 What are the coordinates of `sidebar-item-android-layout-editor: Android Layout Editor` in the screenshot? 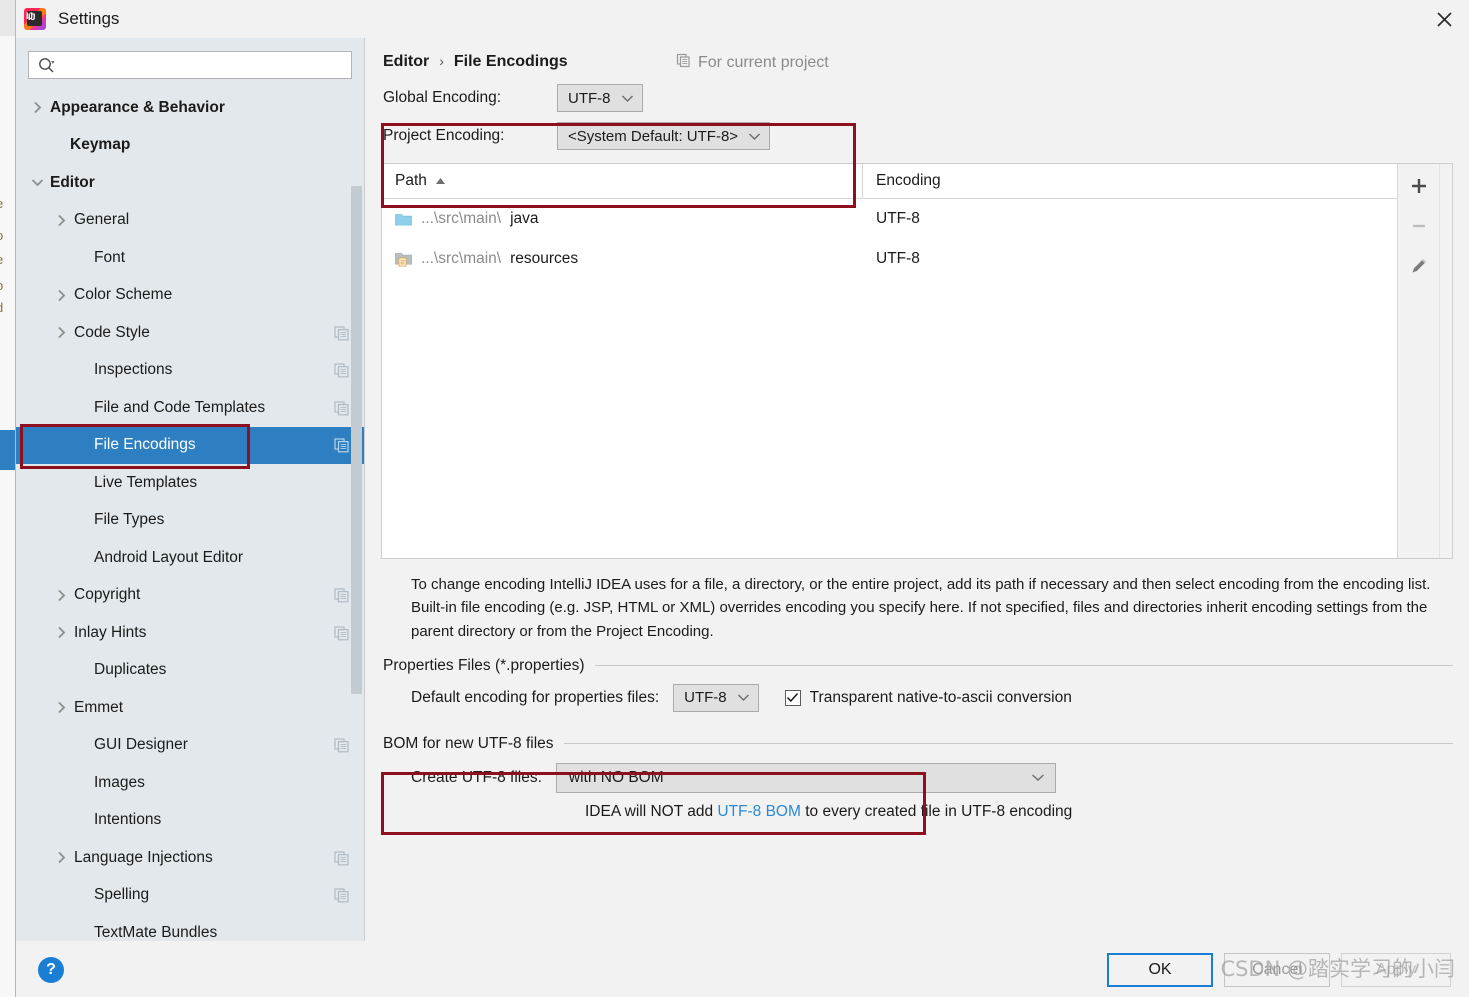 It's located at (190, 558).